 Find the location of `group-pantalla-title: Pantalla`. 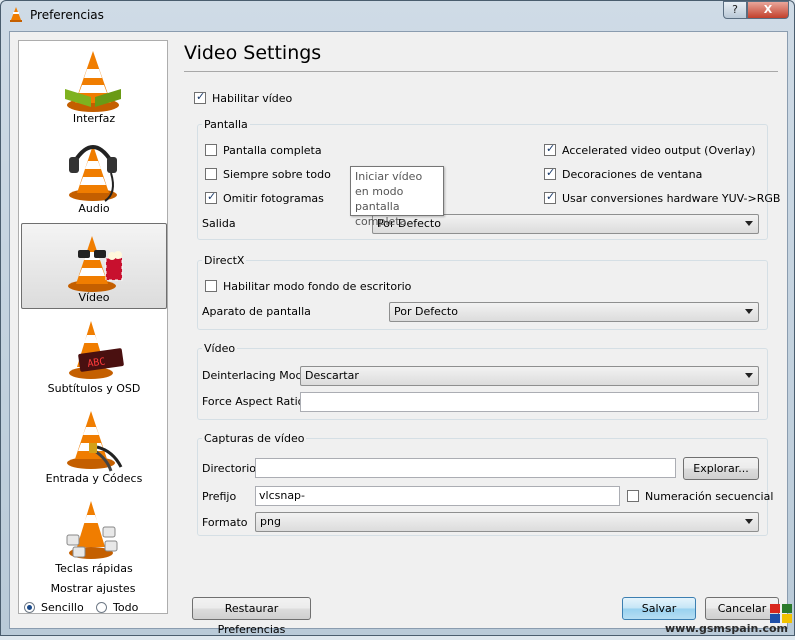

group-pantalla-title: Pantalla is located at coordinates (226, 124).